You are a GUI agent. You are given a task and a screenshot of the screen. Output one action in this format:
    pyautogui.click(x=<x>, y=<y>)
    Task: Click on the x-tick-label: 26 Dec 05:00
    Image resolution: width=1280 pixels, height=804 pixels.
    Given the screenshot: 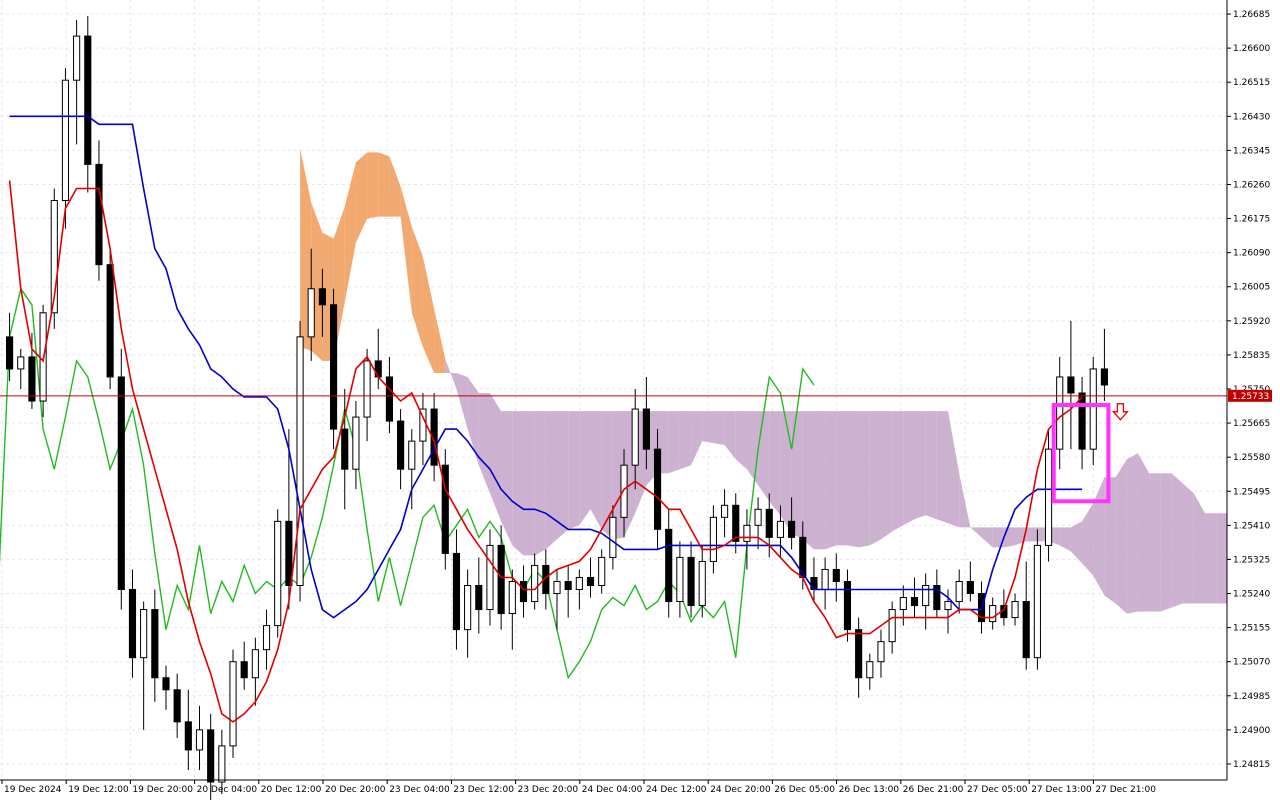 What is the action you would take?
    pyautogui.click(x=804, y=790)
    